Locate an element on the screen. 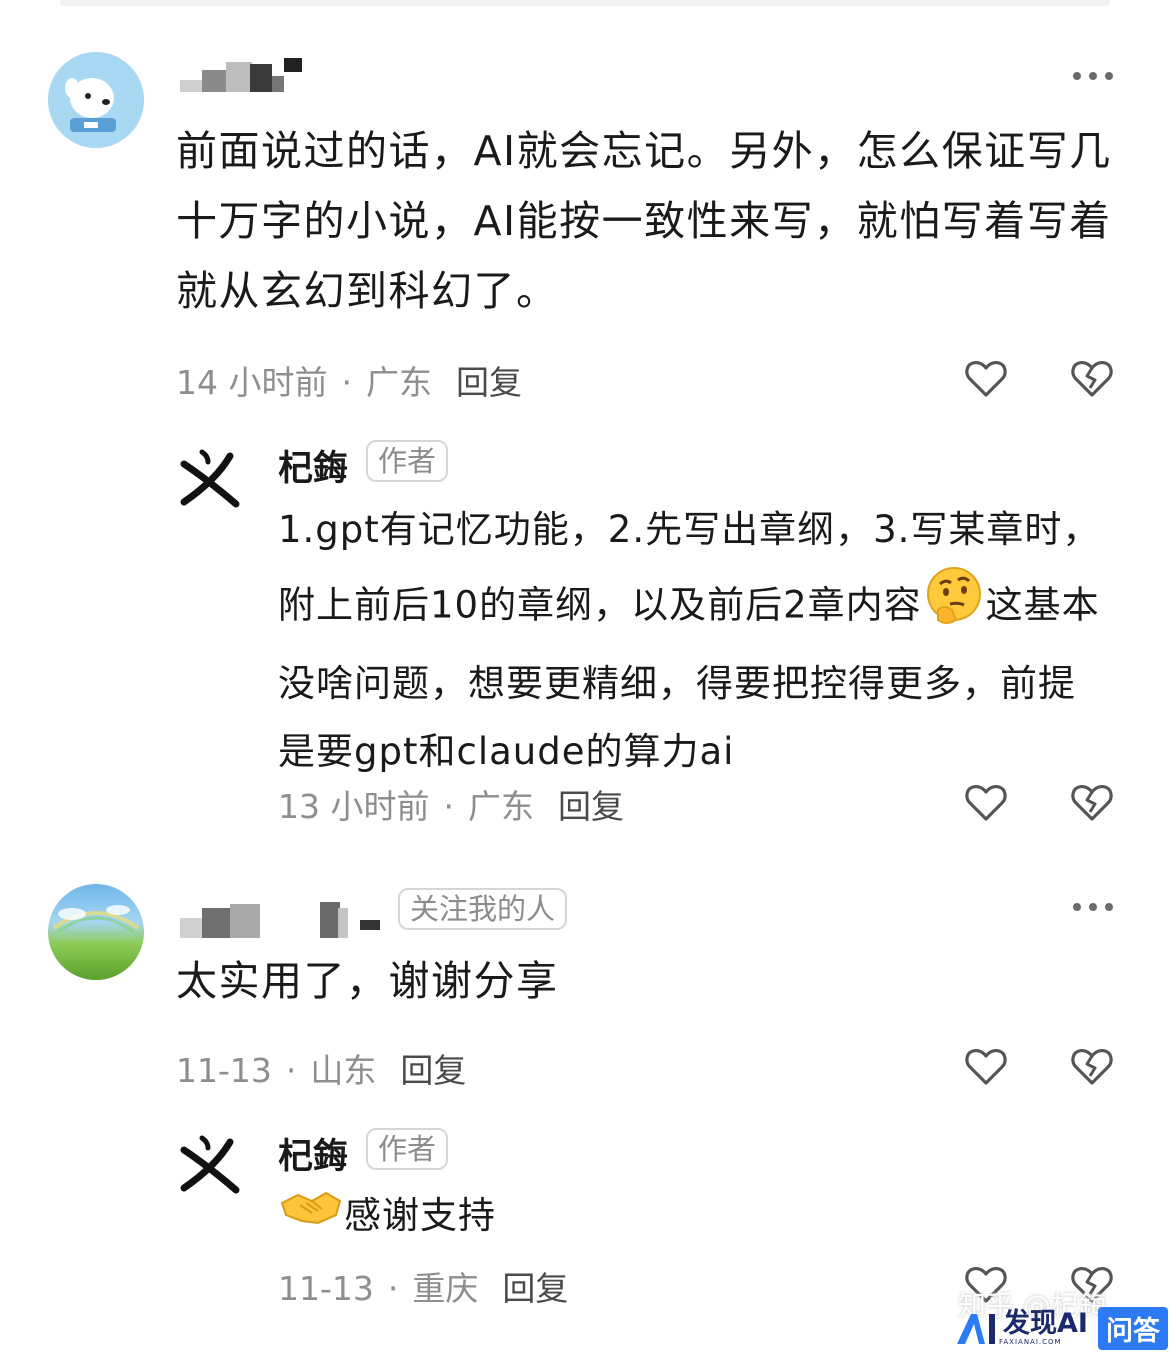  reply-meta: 11-13 · 重庆 回复 is located at coordinates (423, 1288).